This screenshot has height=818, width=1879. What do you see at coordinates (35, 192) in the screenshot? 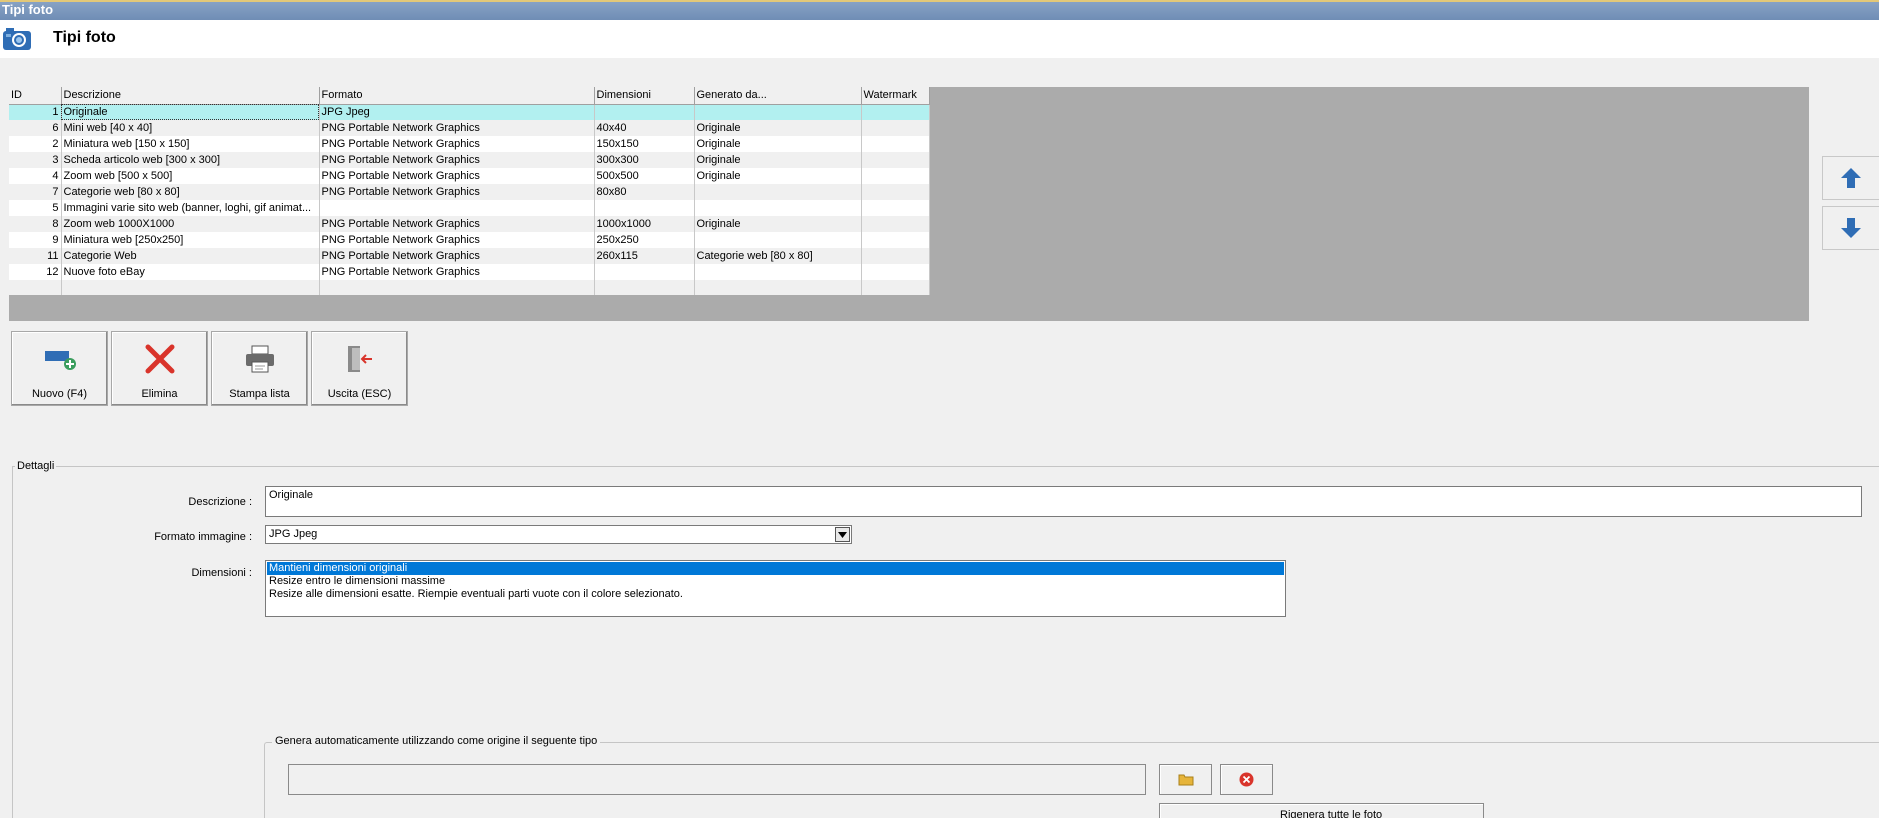
I see `cell-id: 7` at bounding box center [35, 192].